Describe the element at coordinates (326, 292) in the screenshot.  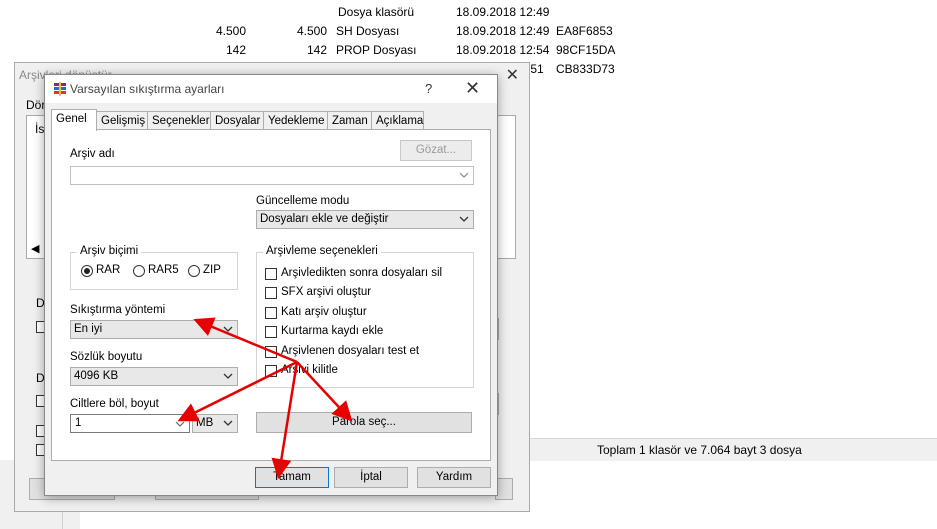
I see `option-sfx-label: SFX arşivi oluştur` at that location.